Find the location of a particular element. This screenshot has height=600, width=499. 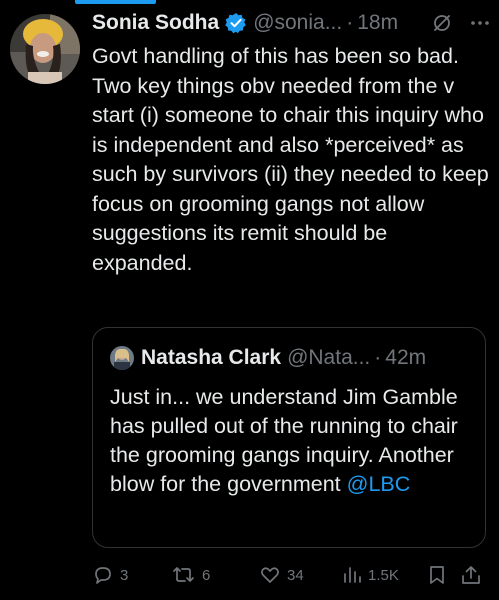

bookmark-icon is located at coordinates (437, 575).